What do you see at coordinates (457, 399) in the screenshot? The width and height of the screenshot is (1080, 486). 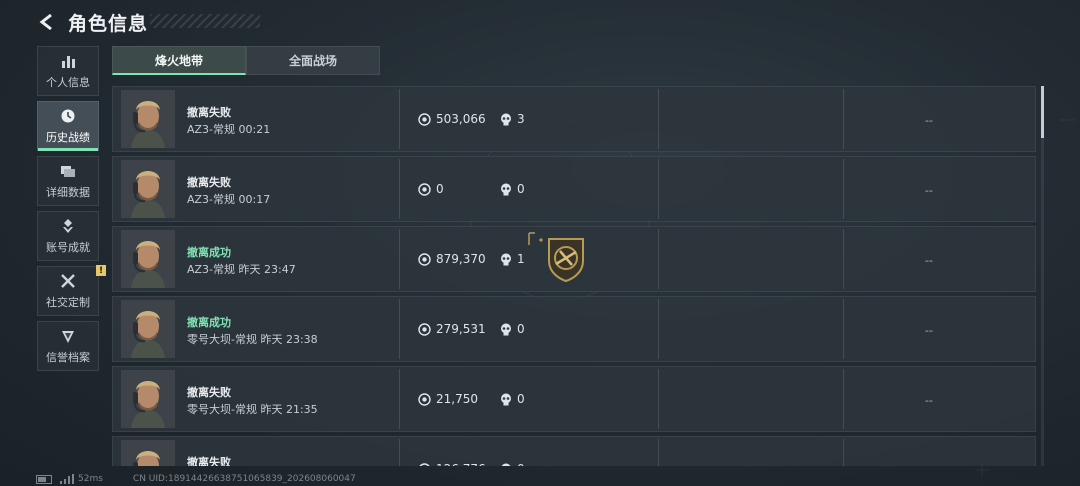 I see `asset-value-text: 21,750` at bounding box center [457, 399].